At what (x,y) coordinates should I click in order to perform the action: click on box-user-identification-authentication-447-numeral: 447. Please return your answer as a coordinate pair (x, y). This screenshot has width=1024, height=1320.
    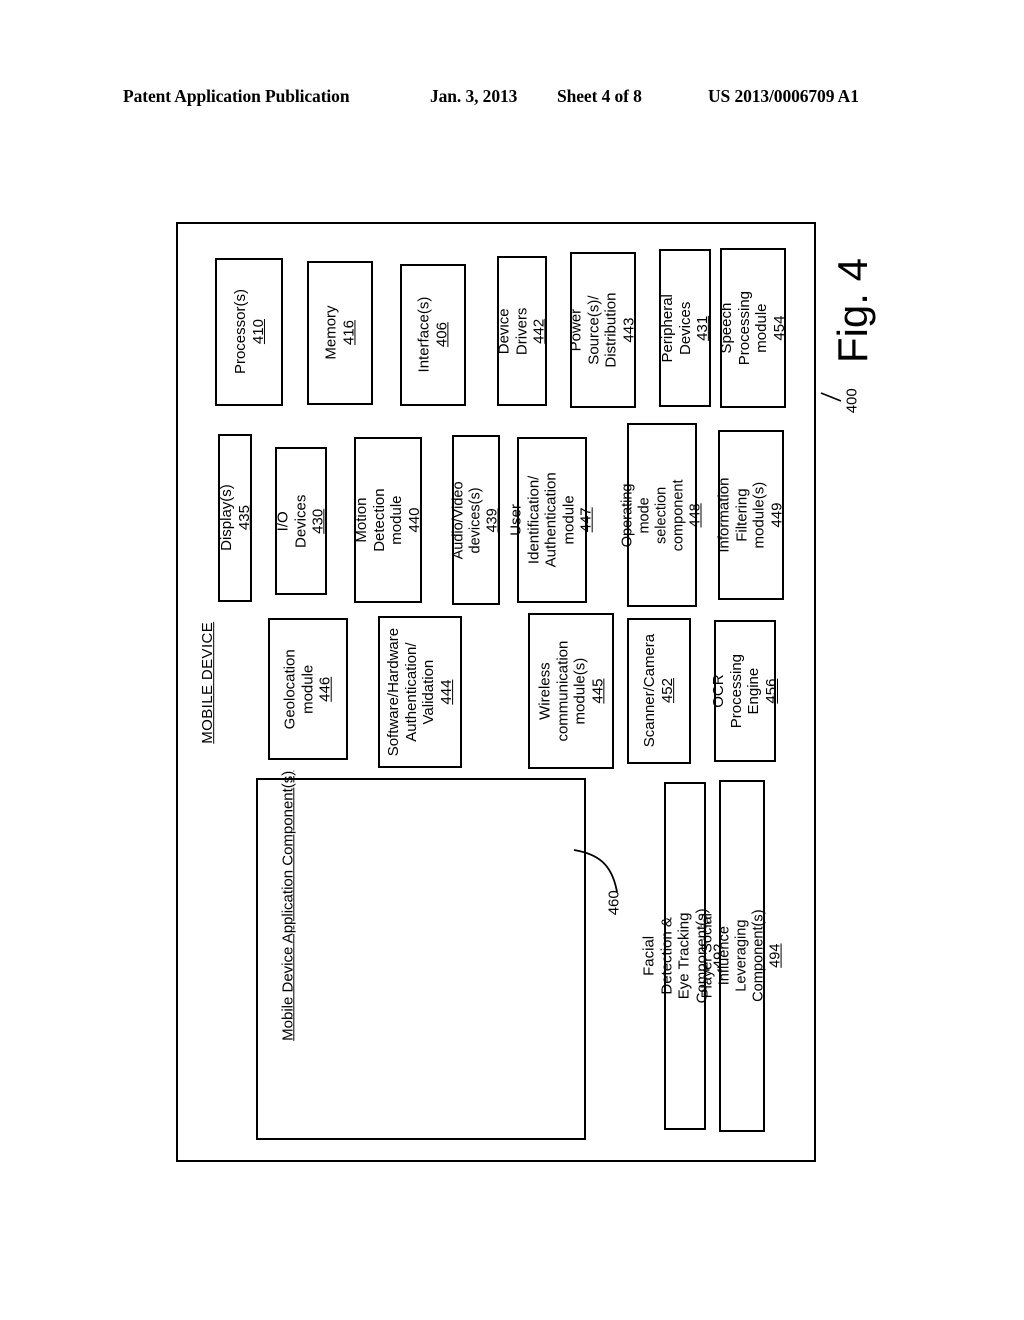
    Looking at the image, I should click on (587, 520).